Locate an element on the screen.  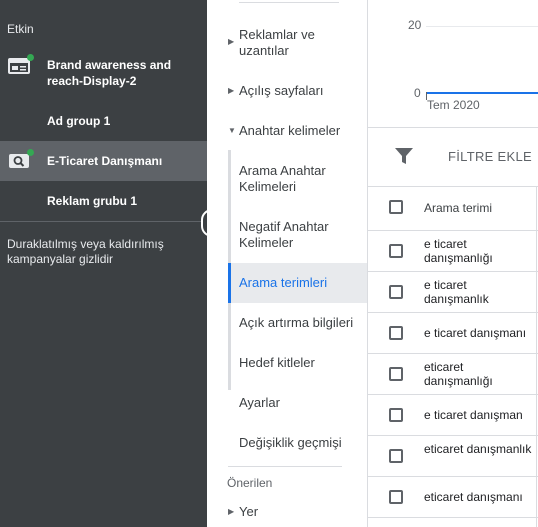
nav-item-change-history: Değişiklik geçmişi is located at coordinates (299, 443).